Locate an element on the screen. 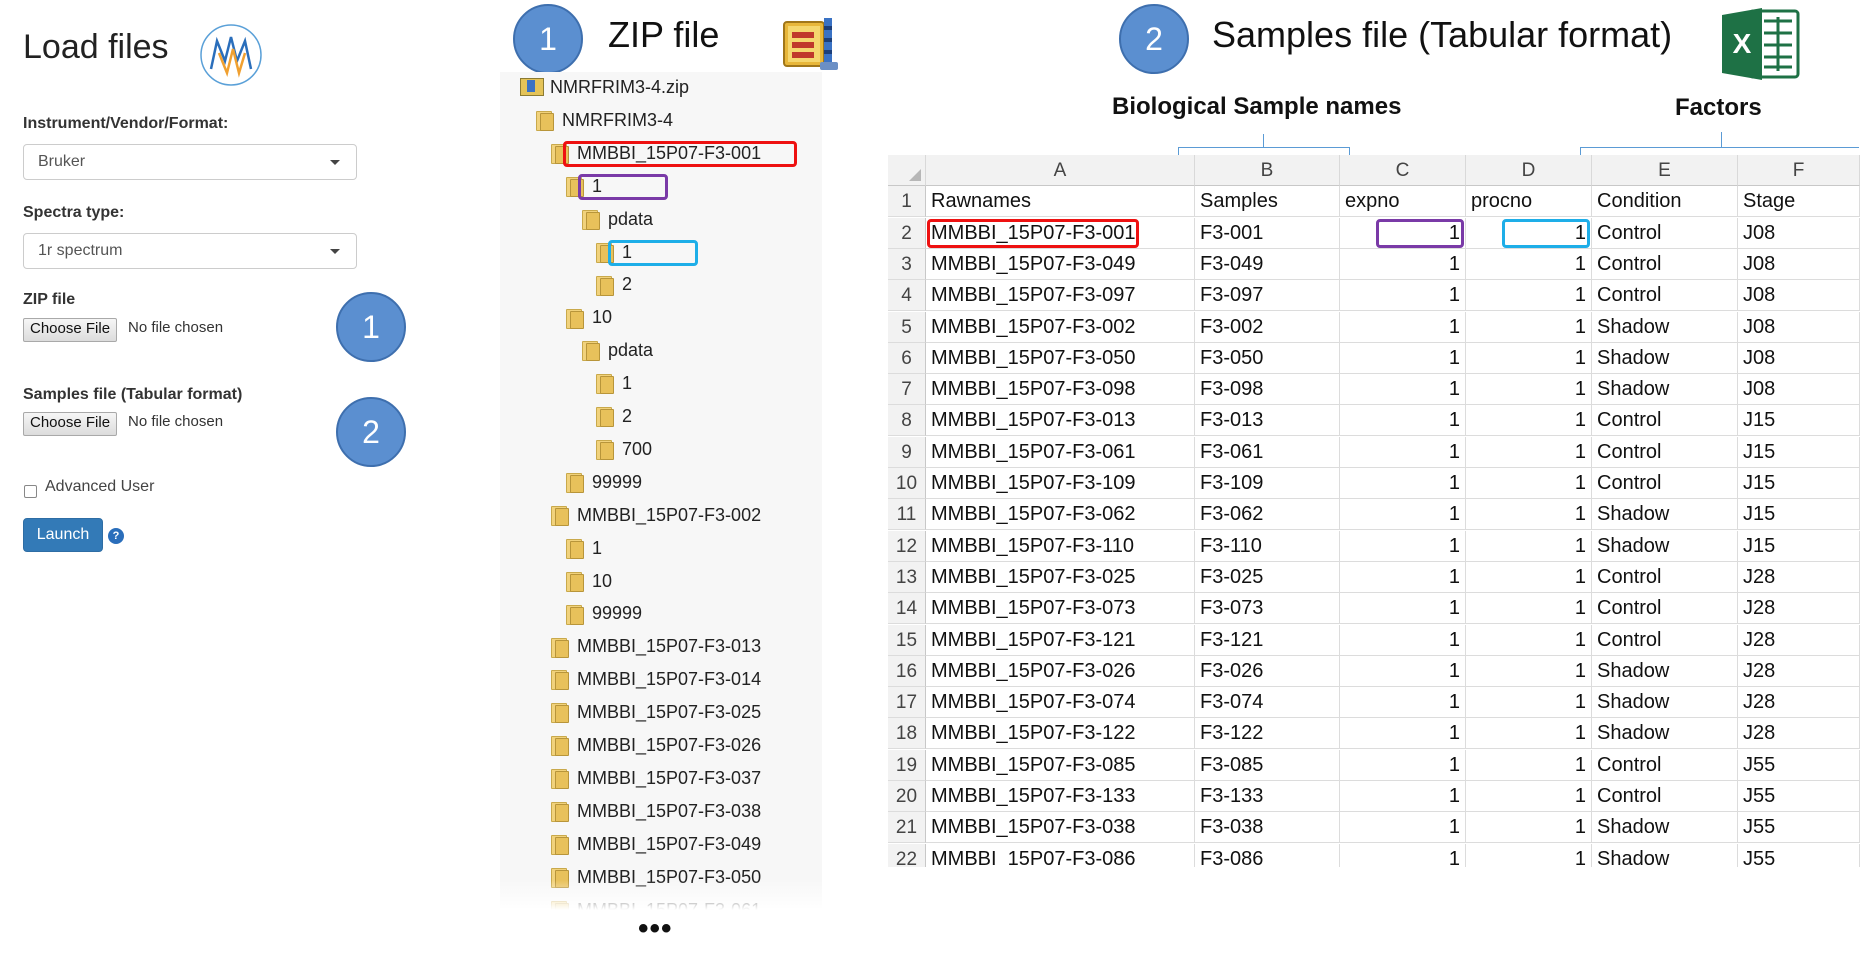 This screenshot has height=979, width=1860. zip-section-title: ZIP file is located at coordinates (664, 34).